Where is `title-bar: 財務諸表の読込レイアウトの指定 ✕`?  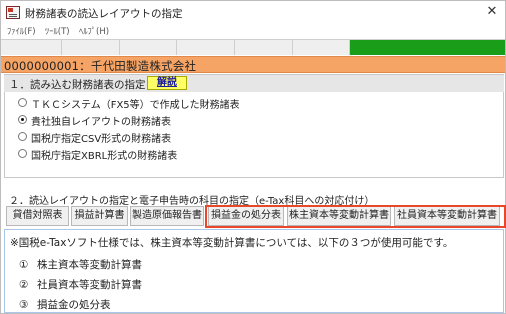
title-bar: 財務諸表の読込レイアウトの指定 ✕ is located at coordinates (253, 13).